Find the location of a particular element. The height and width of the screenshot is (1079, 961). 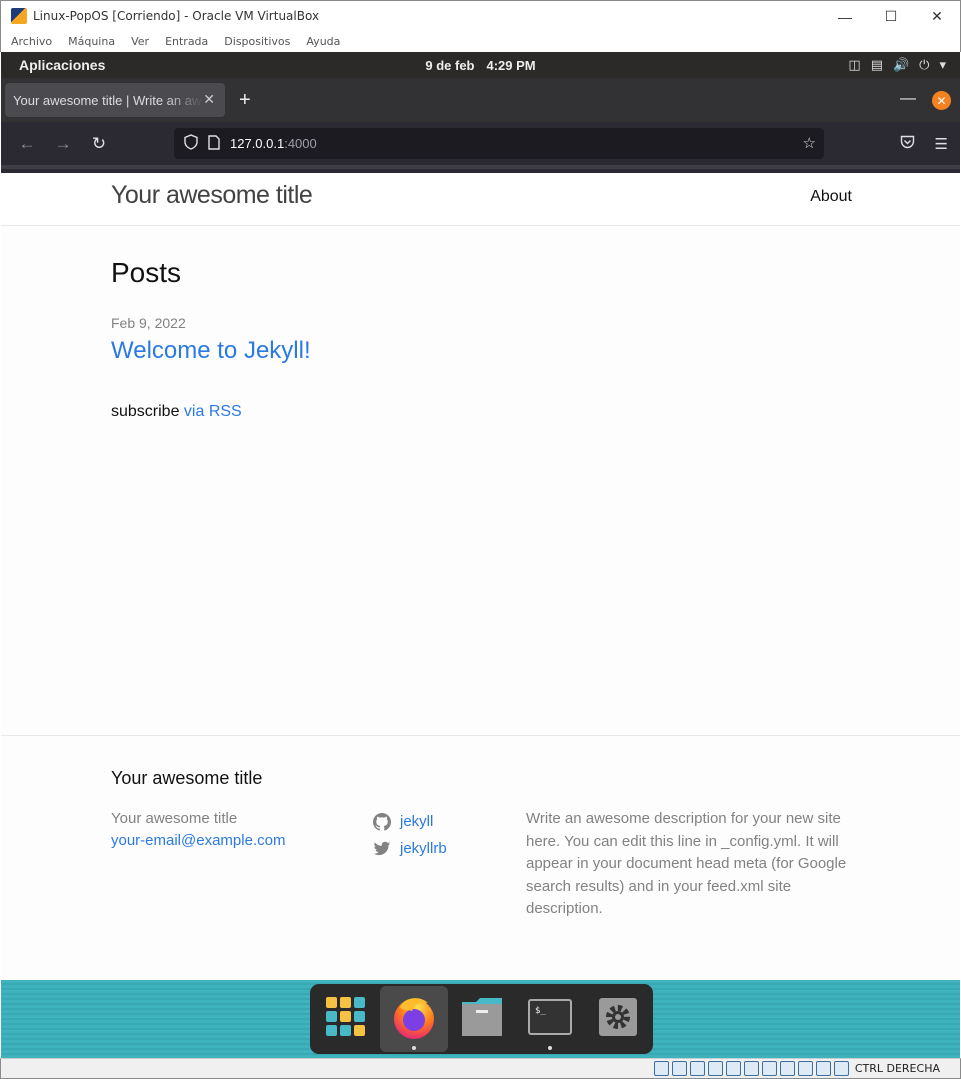

settings-icon is located at coordinates (618, 1019).